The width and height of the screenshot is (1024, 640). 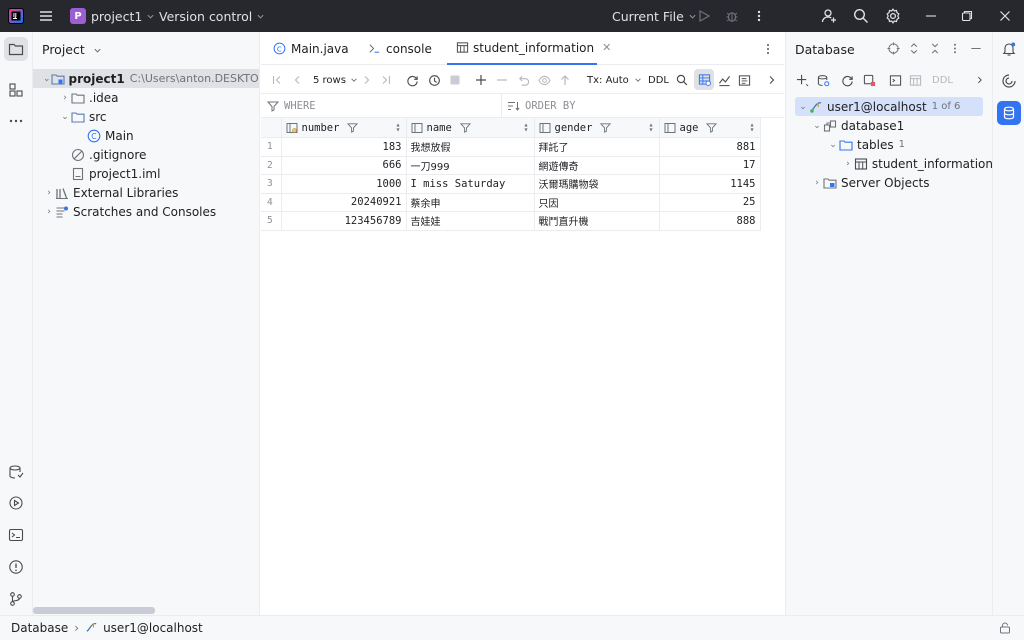 I want to click on breadcrumb-datasource: user1@localhost, so click(x=153, y=628).